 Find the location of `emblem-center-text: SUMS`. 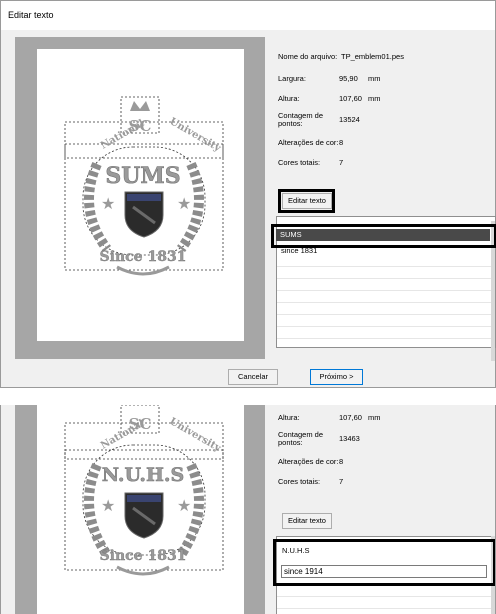

emblem-center-text: SUMS is located at coordinates (142, 176).